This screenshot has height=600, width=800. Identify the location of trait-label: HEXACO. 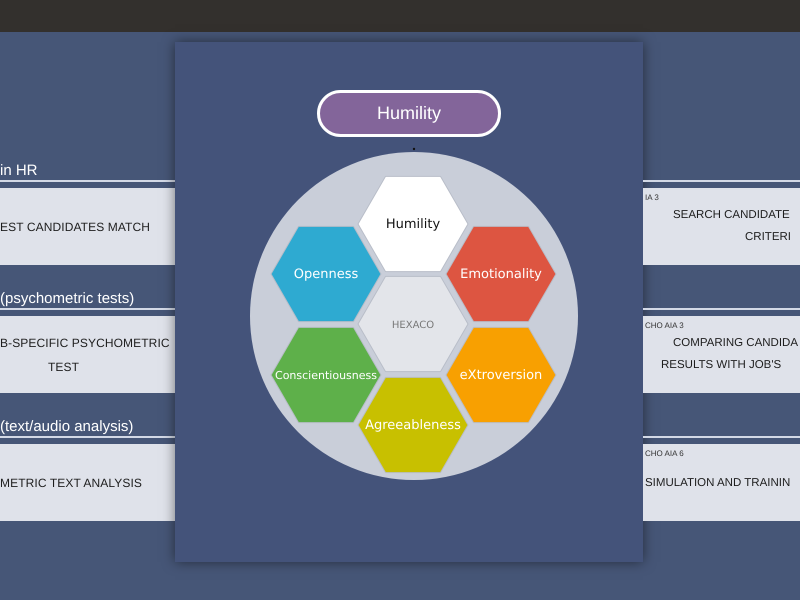
(413, 325).